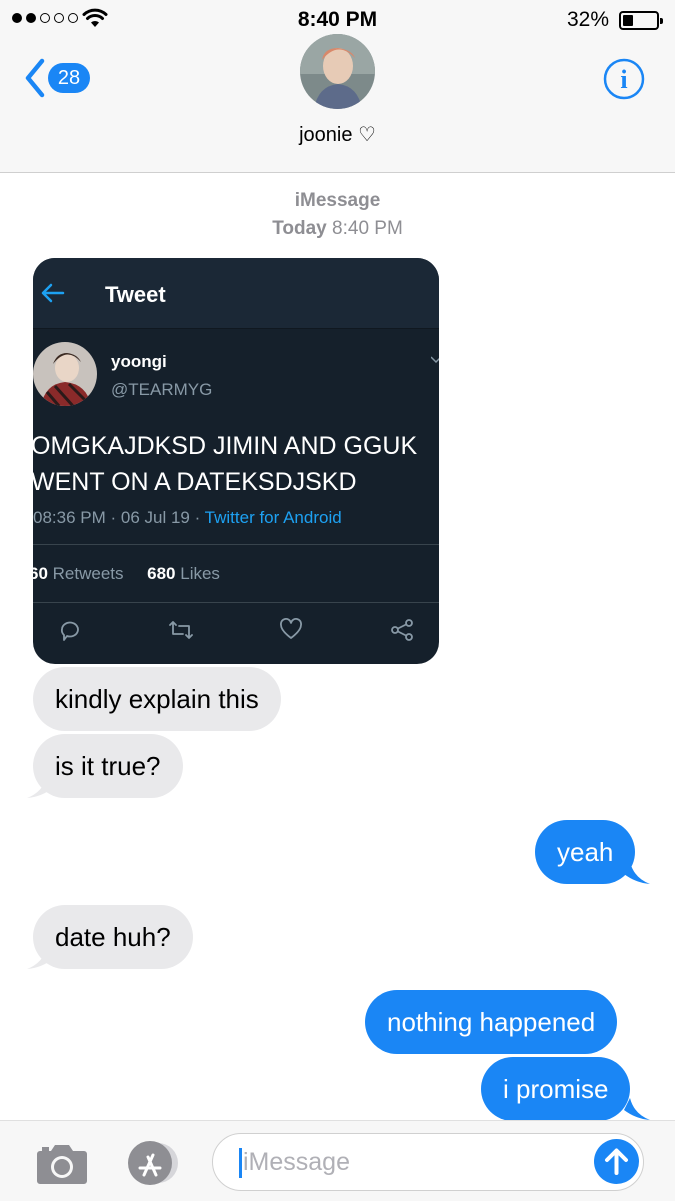 The width and height of the screenshot is (675, 1201). What do you see at coordinates (161, 573) in the screenshot?
I see `likes-count: 680` at bounding box center [161, 573].